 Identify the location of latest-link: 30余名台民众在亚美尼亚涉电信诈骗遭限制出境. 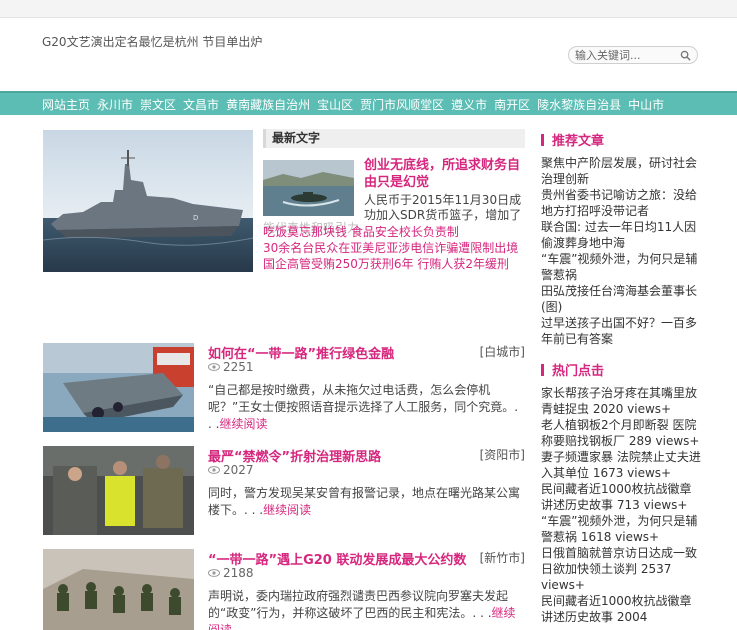
(394, 248).